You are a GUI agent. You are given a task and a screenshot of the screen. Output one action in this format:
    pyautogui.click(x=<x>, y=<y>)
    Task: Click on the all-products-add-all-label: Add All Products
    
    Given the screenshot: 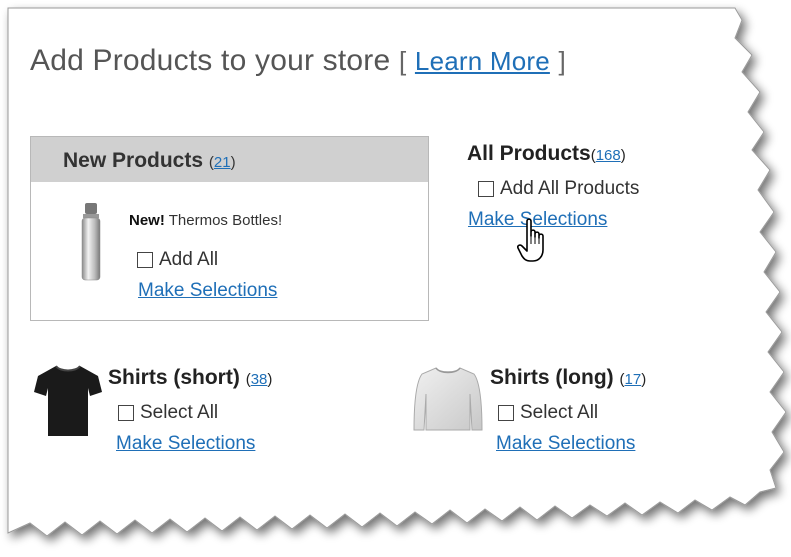 What is the action you would take?
    pyautogui.click(x=570, y=188)
    